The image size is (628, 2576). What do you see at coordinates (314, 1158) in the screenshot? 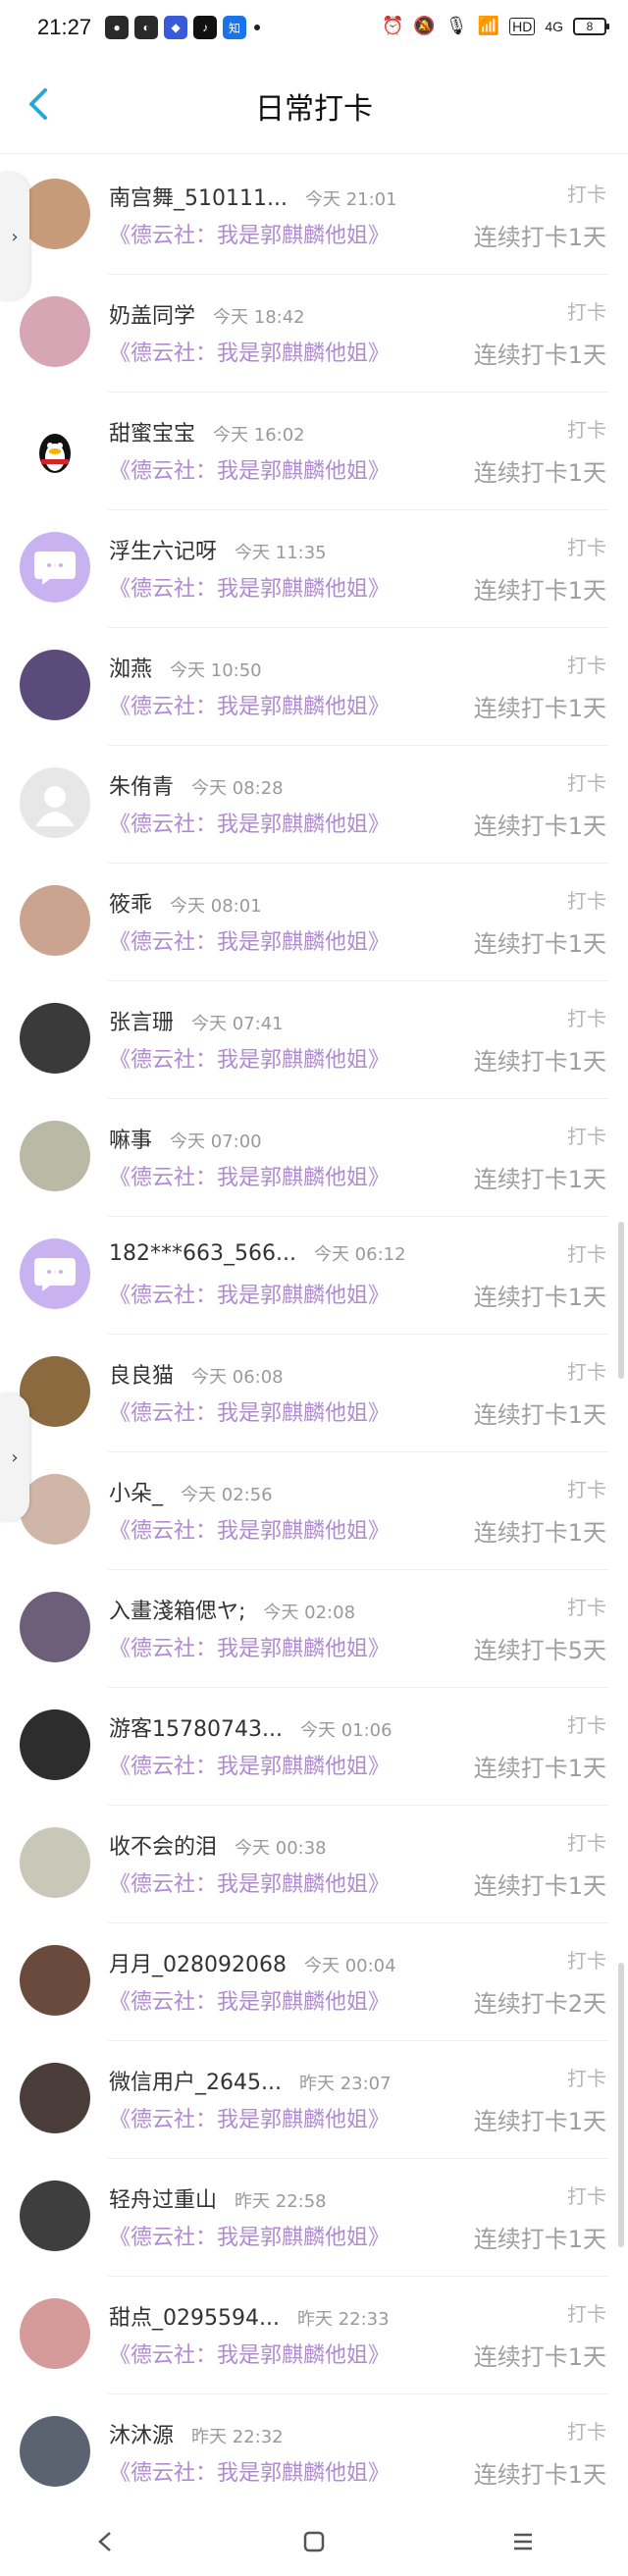
I see `list-item: 嘛事 今天 07:00 《德云社：我是郭麒麟他姐》 打卡 连续打卡1天` at bounding box center [314, 1158].